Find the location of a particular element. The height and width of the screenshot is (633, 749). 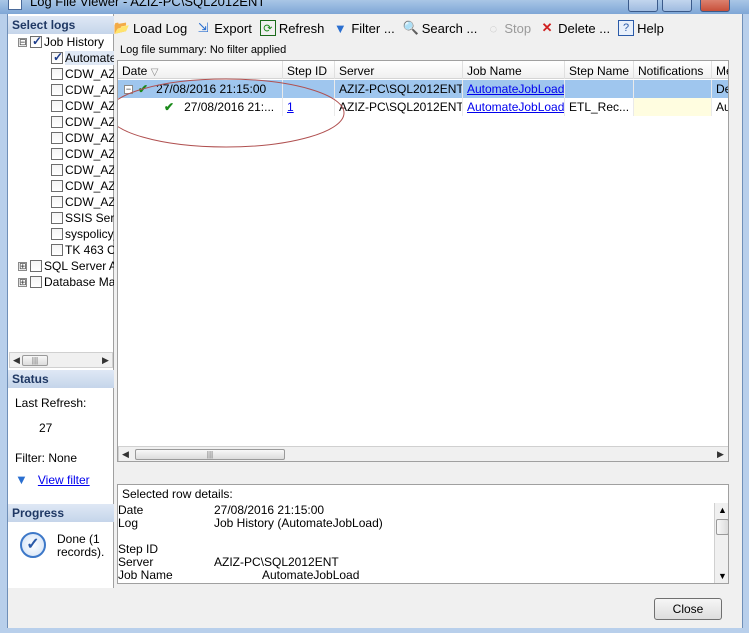

last-refresh-value: 27 is located at coordinates (46, 428).